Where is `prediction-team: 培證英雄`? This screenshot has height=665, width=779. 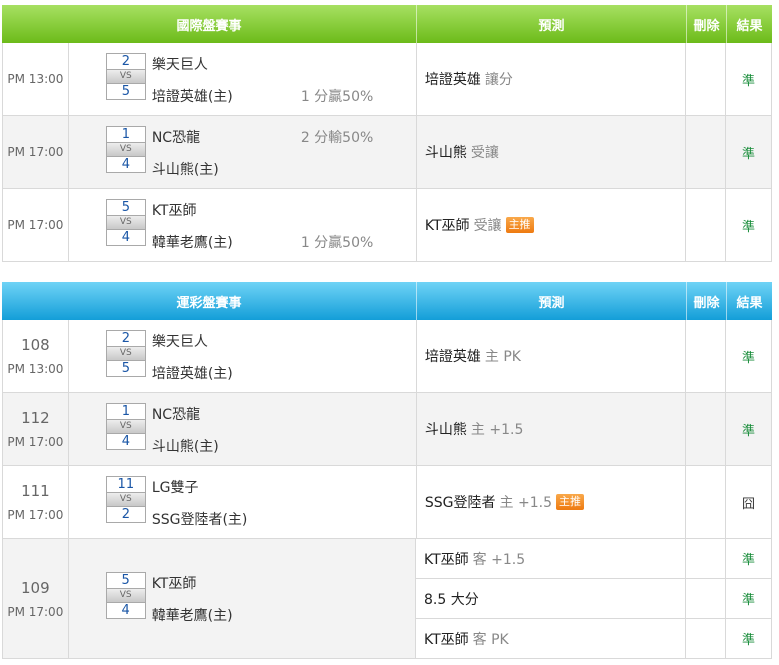 prediction-team: 培證英雄 is located at coordinates (452, 357).